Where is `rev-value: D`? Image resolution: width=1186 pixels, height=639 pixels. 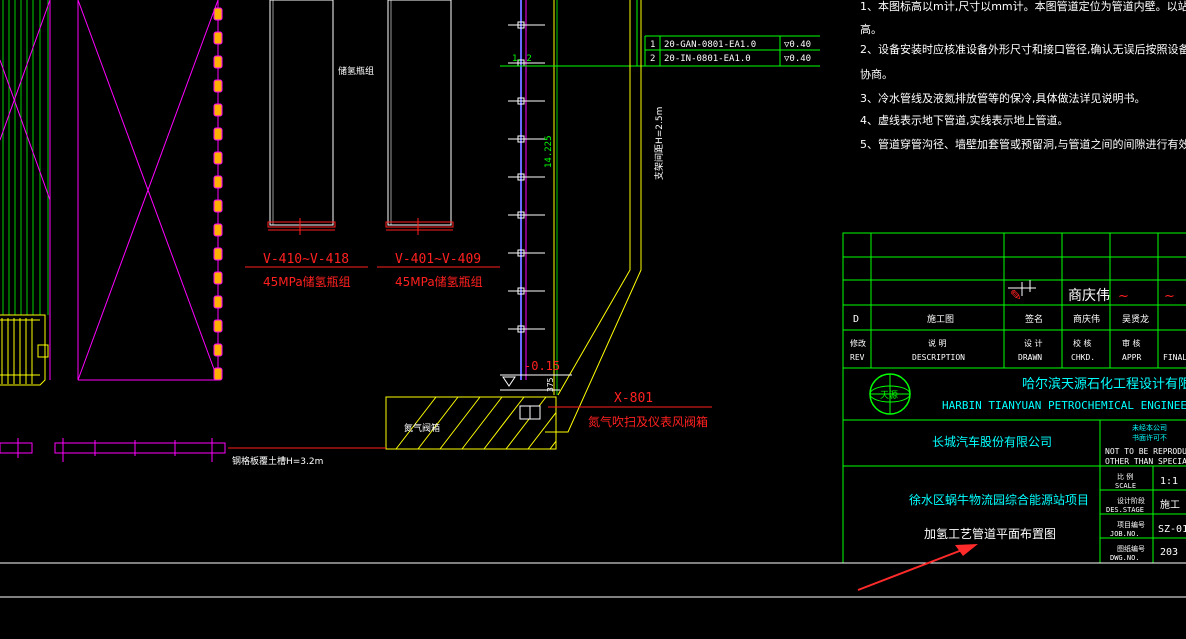
rev-value: D is located at coordinates (856, 319).